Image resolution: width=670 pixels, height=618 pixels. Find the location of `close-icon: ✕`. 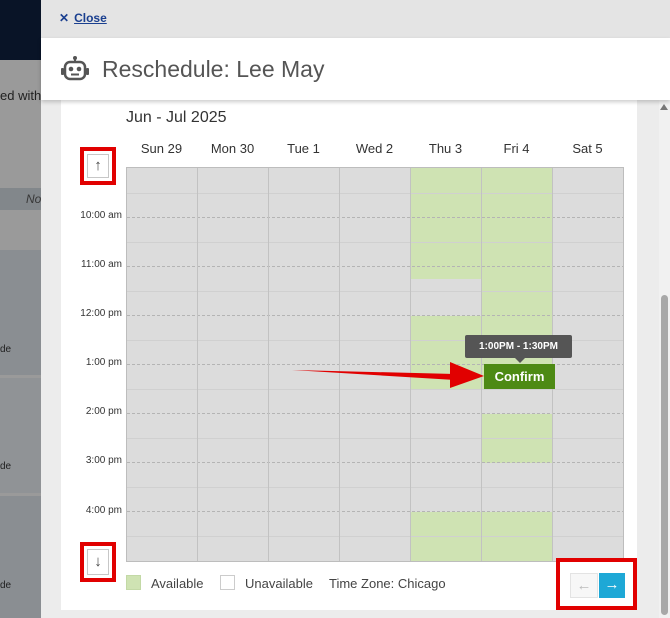

close-icon: ✕ is located at coordinates (64, 18).